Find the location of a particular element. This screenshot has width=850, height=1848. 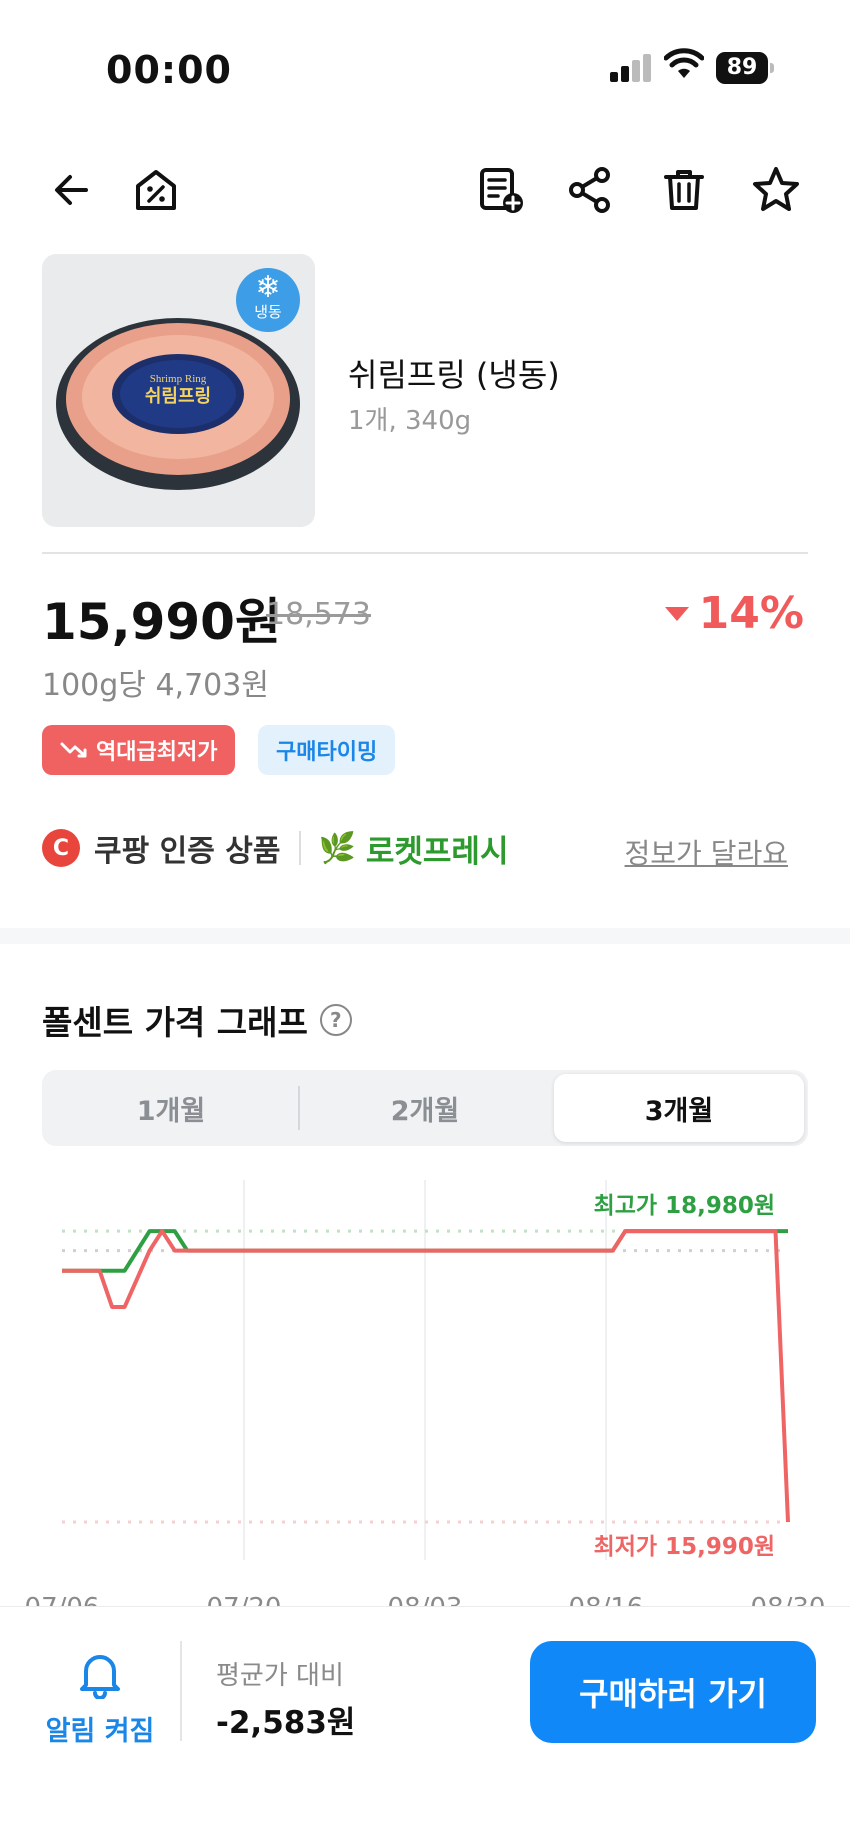

original-price: 18,573 is located at coordinates (318, 614).